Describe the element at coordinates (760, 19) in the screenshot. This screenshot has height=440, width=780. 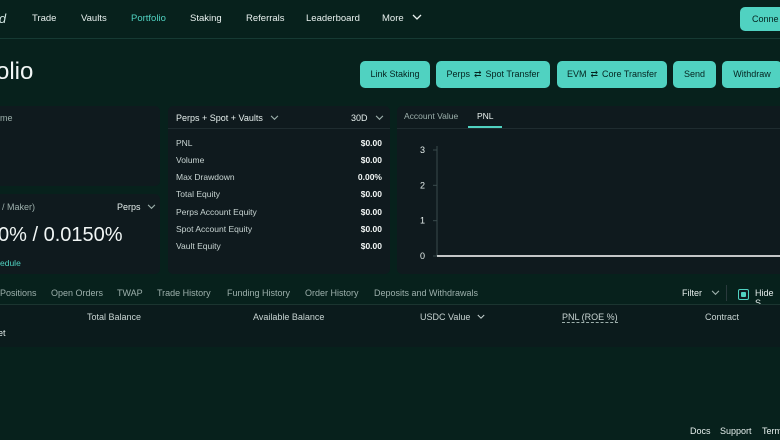
I see `connect-button: Conne` at that location.